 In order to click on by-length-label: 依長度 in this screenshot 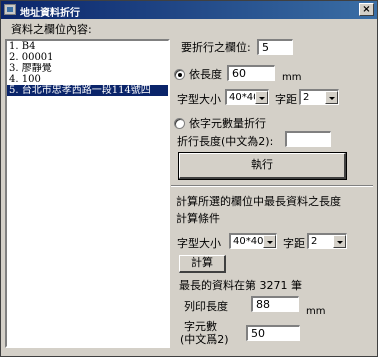, I will do `click(205, 74)`.